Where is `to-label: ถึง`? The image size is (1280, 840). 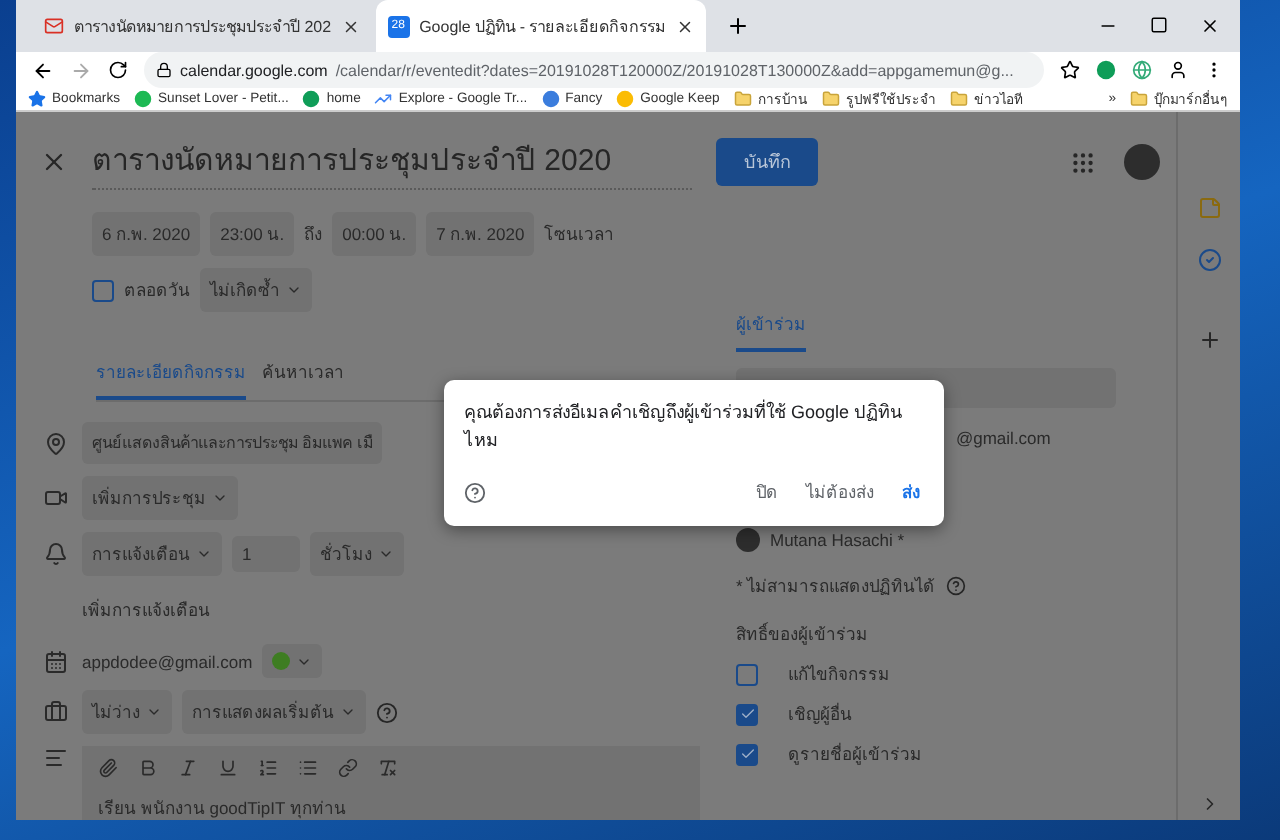
to-label: ถึง is located at coordinates (313, 235).